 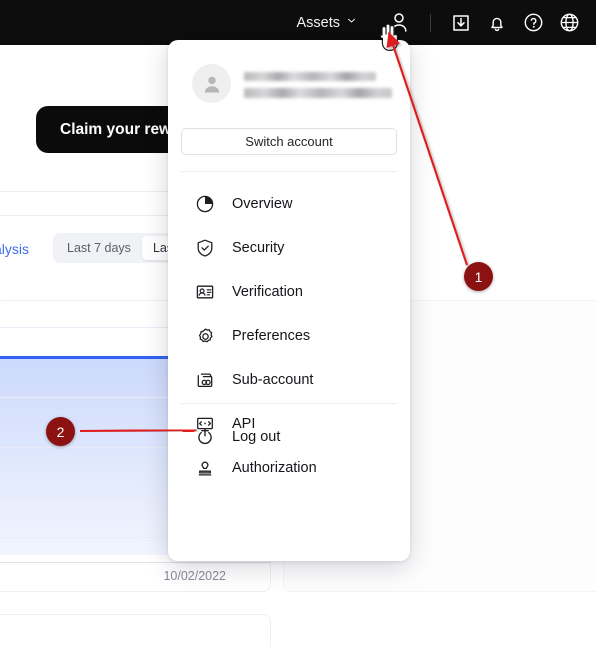 I want to click on menu-item-verification: Verification, so click(x=289, y=292).